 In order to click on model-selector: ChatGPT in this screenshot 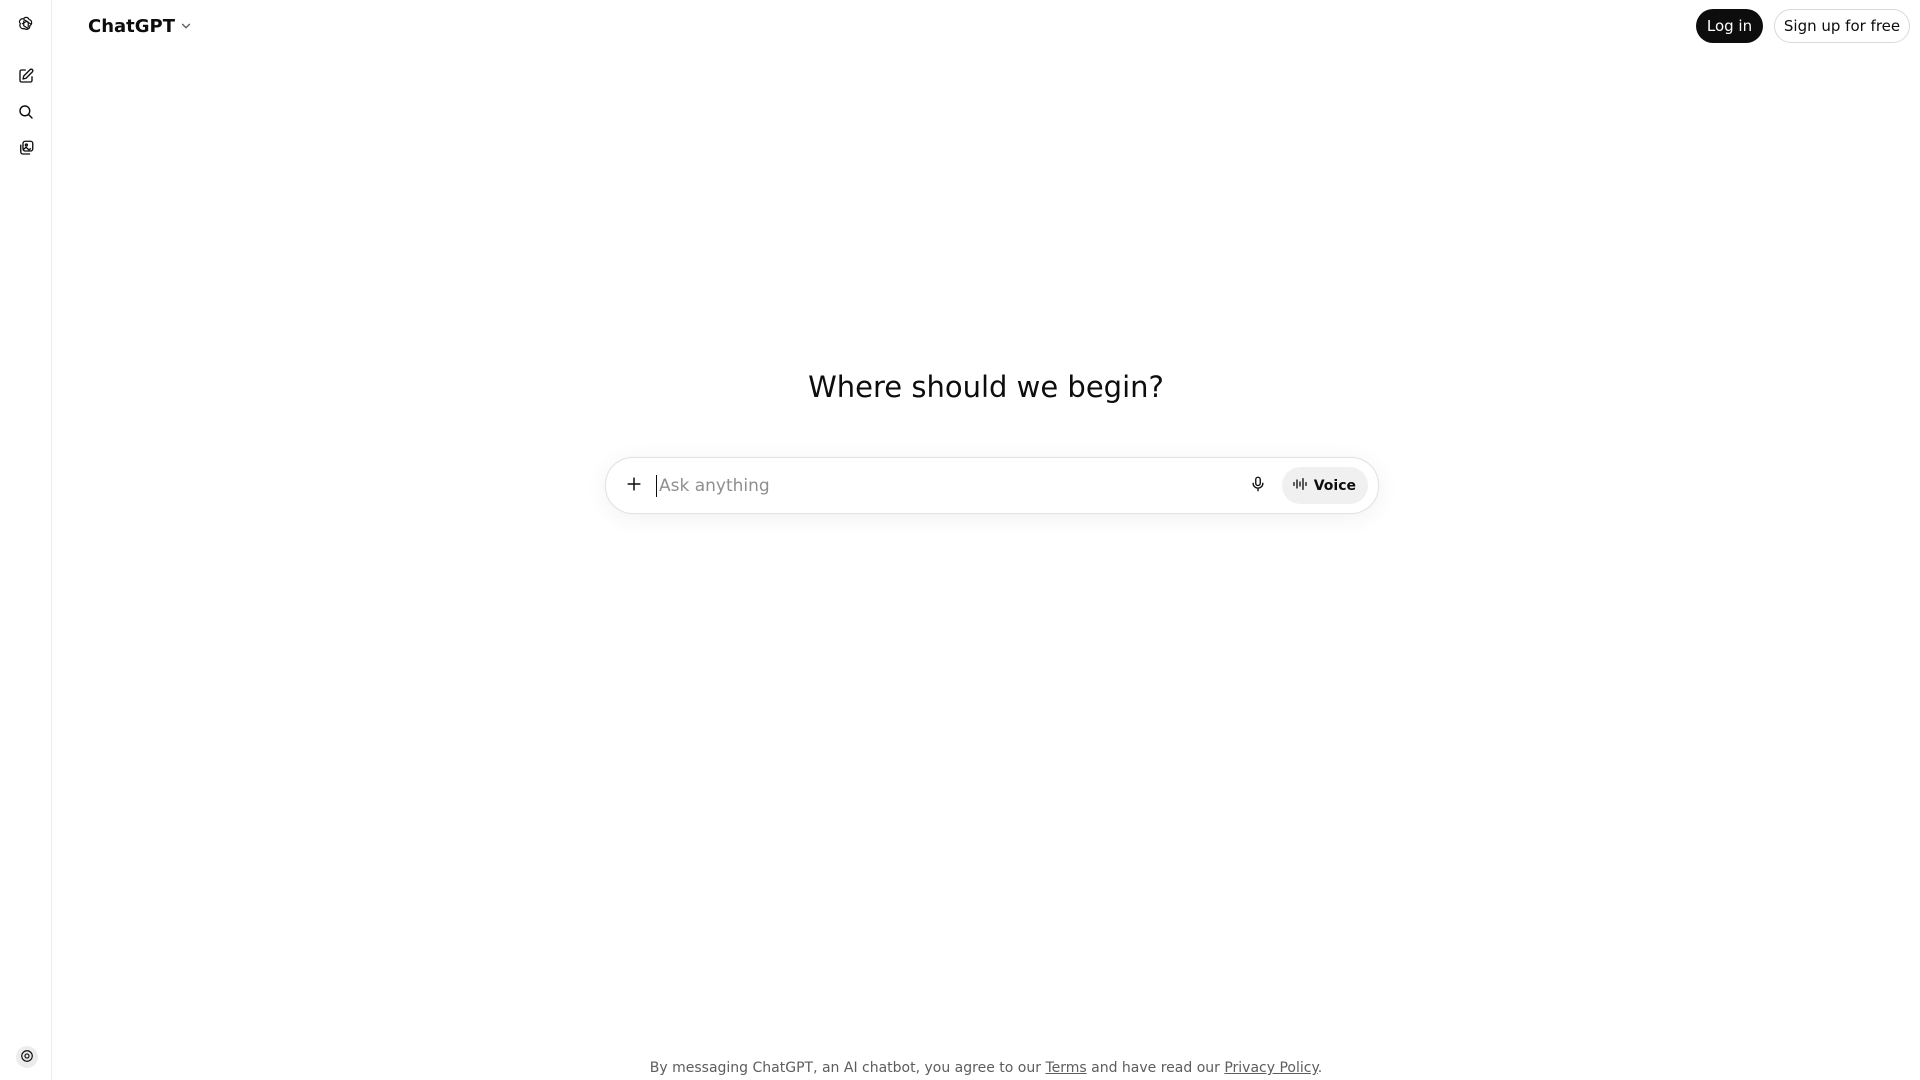, I will do `click(141, 26)`.